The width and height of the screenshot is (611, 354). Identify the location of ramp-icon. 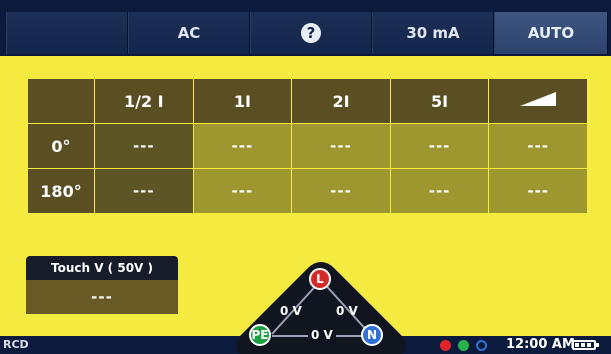
(538, 99).